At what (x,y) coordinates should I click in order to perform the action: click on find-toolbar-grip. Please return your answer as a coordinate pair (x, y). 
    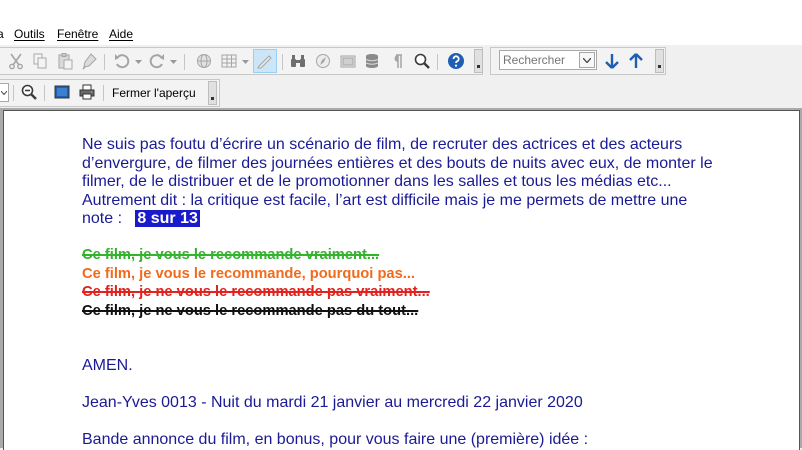
    Looking at the image, I should click on (659, 61).